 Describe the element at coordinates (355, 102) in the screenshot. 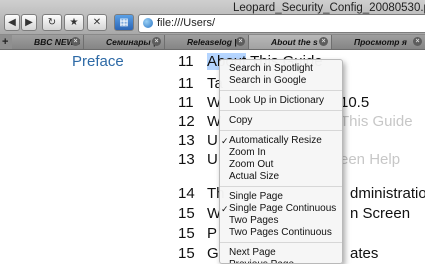

I see `toc-entry-tail: 10.5` at that location.